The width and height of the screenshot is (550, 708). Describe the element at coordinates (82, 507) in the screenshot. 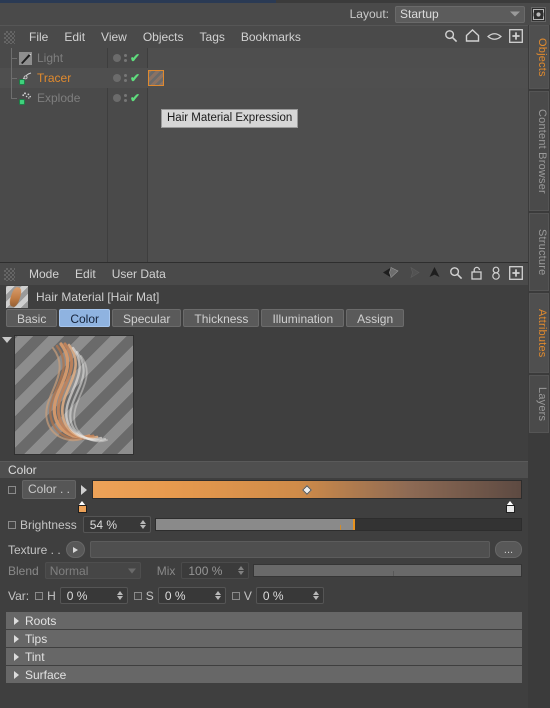

I see `gradient-knob-start` at that location.